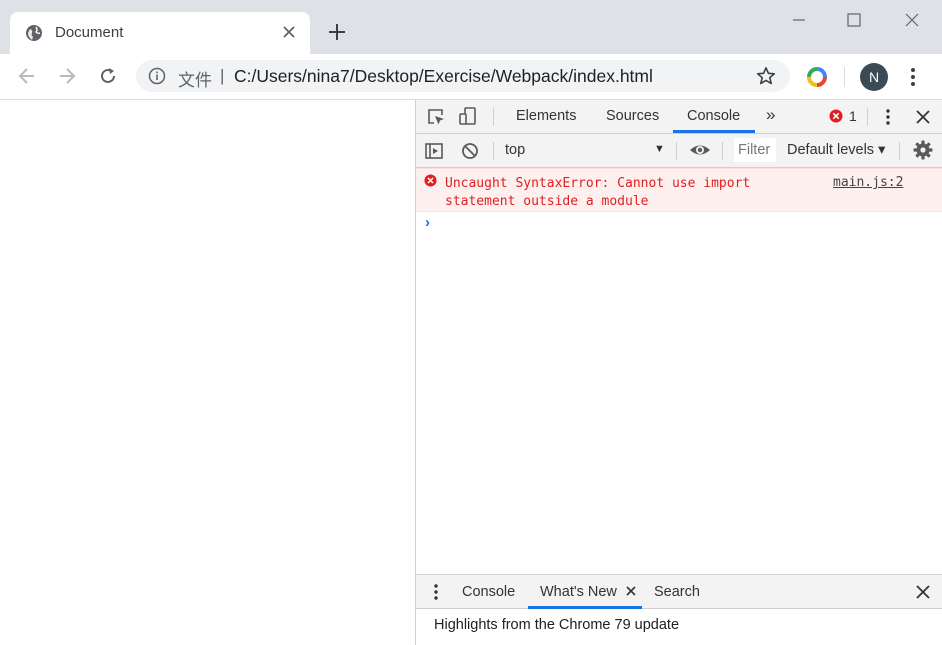 This screenshot has width=942, height=645. Describe the element at coordinates (632, 116) in the screenshot. I see `tab-sources: Sources` at that location.